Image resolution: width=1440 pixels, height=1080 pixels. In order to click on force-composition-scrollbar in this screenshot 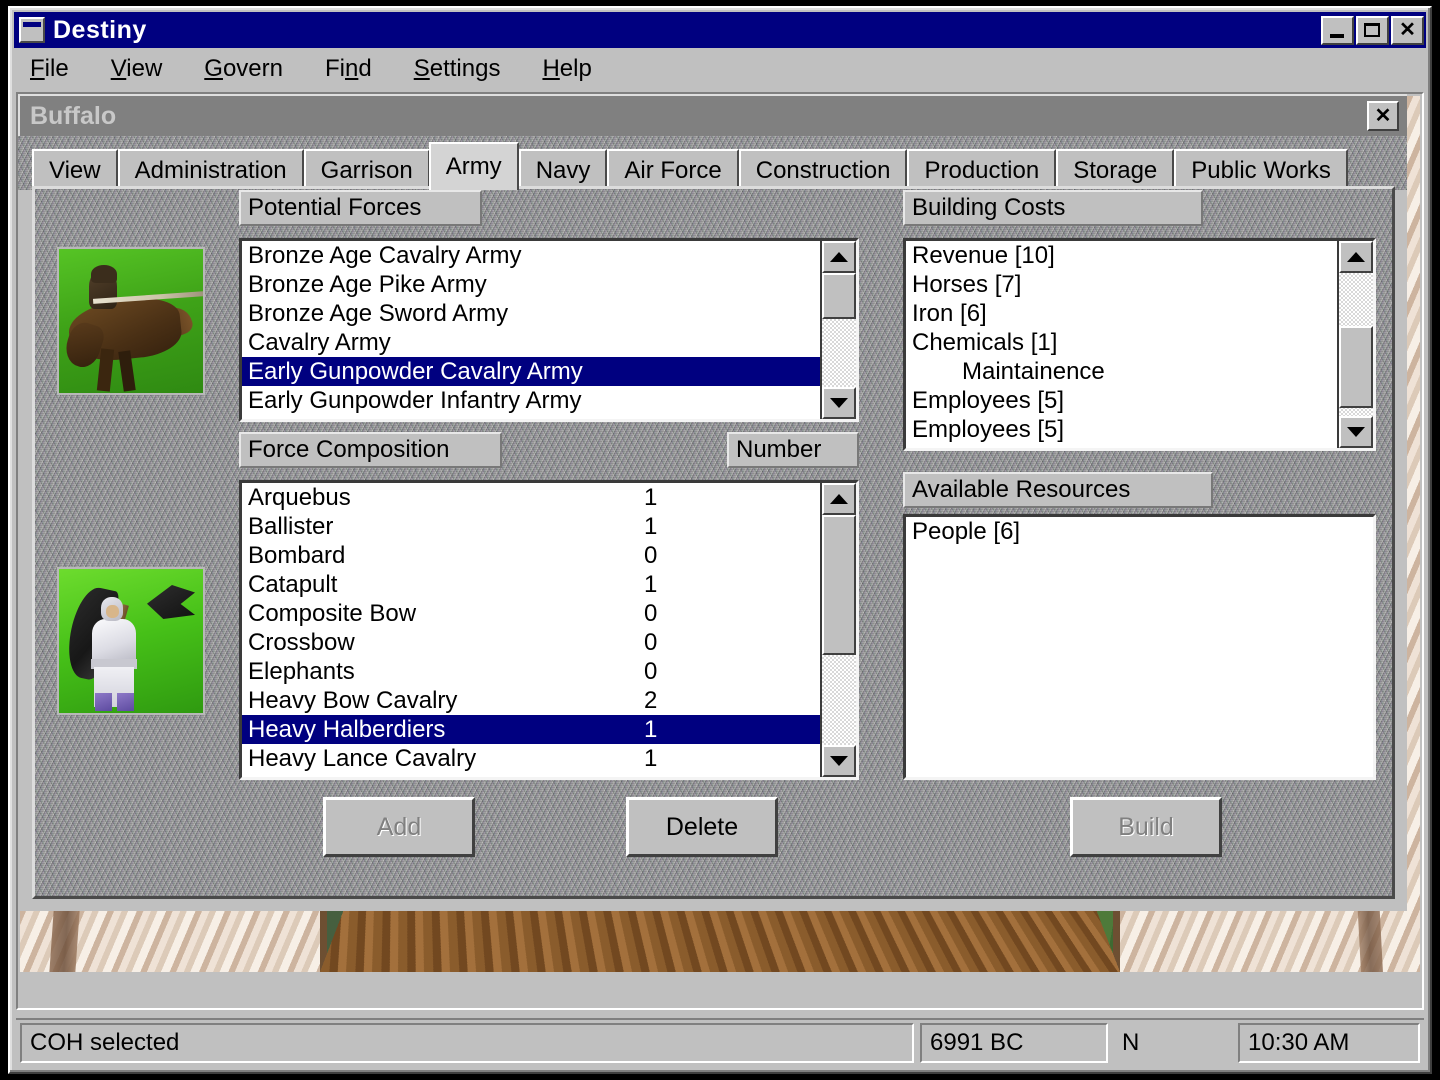, I will do `click(838, 630)`.